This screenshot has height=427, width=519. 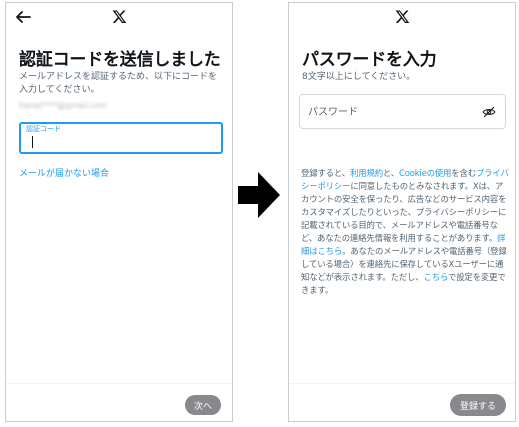 What do you see at coordinates (366, 173) in the screenshot?
I see `terms-of-service-link: 利用規約` at bounding box center [366, 173].